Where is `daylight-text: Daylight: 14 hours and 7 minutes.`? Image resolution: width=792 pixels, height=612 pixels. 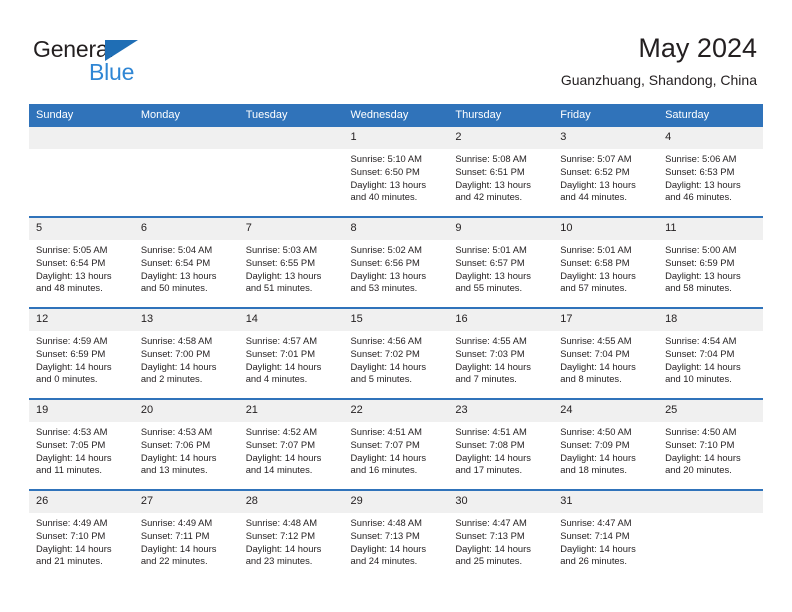 daylight-text: Daylight: 14 hours and 7 minutes. is located at coordinates (493, 372).